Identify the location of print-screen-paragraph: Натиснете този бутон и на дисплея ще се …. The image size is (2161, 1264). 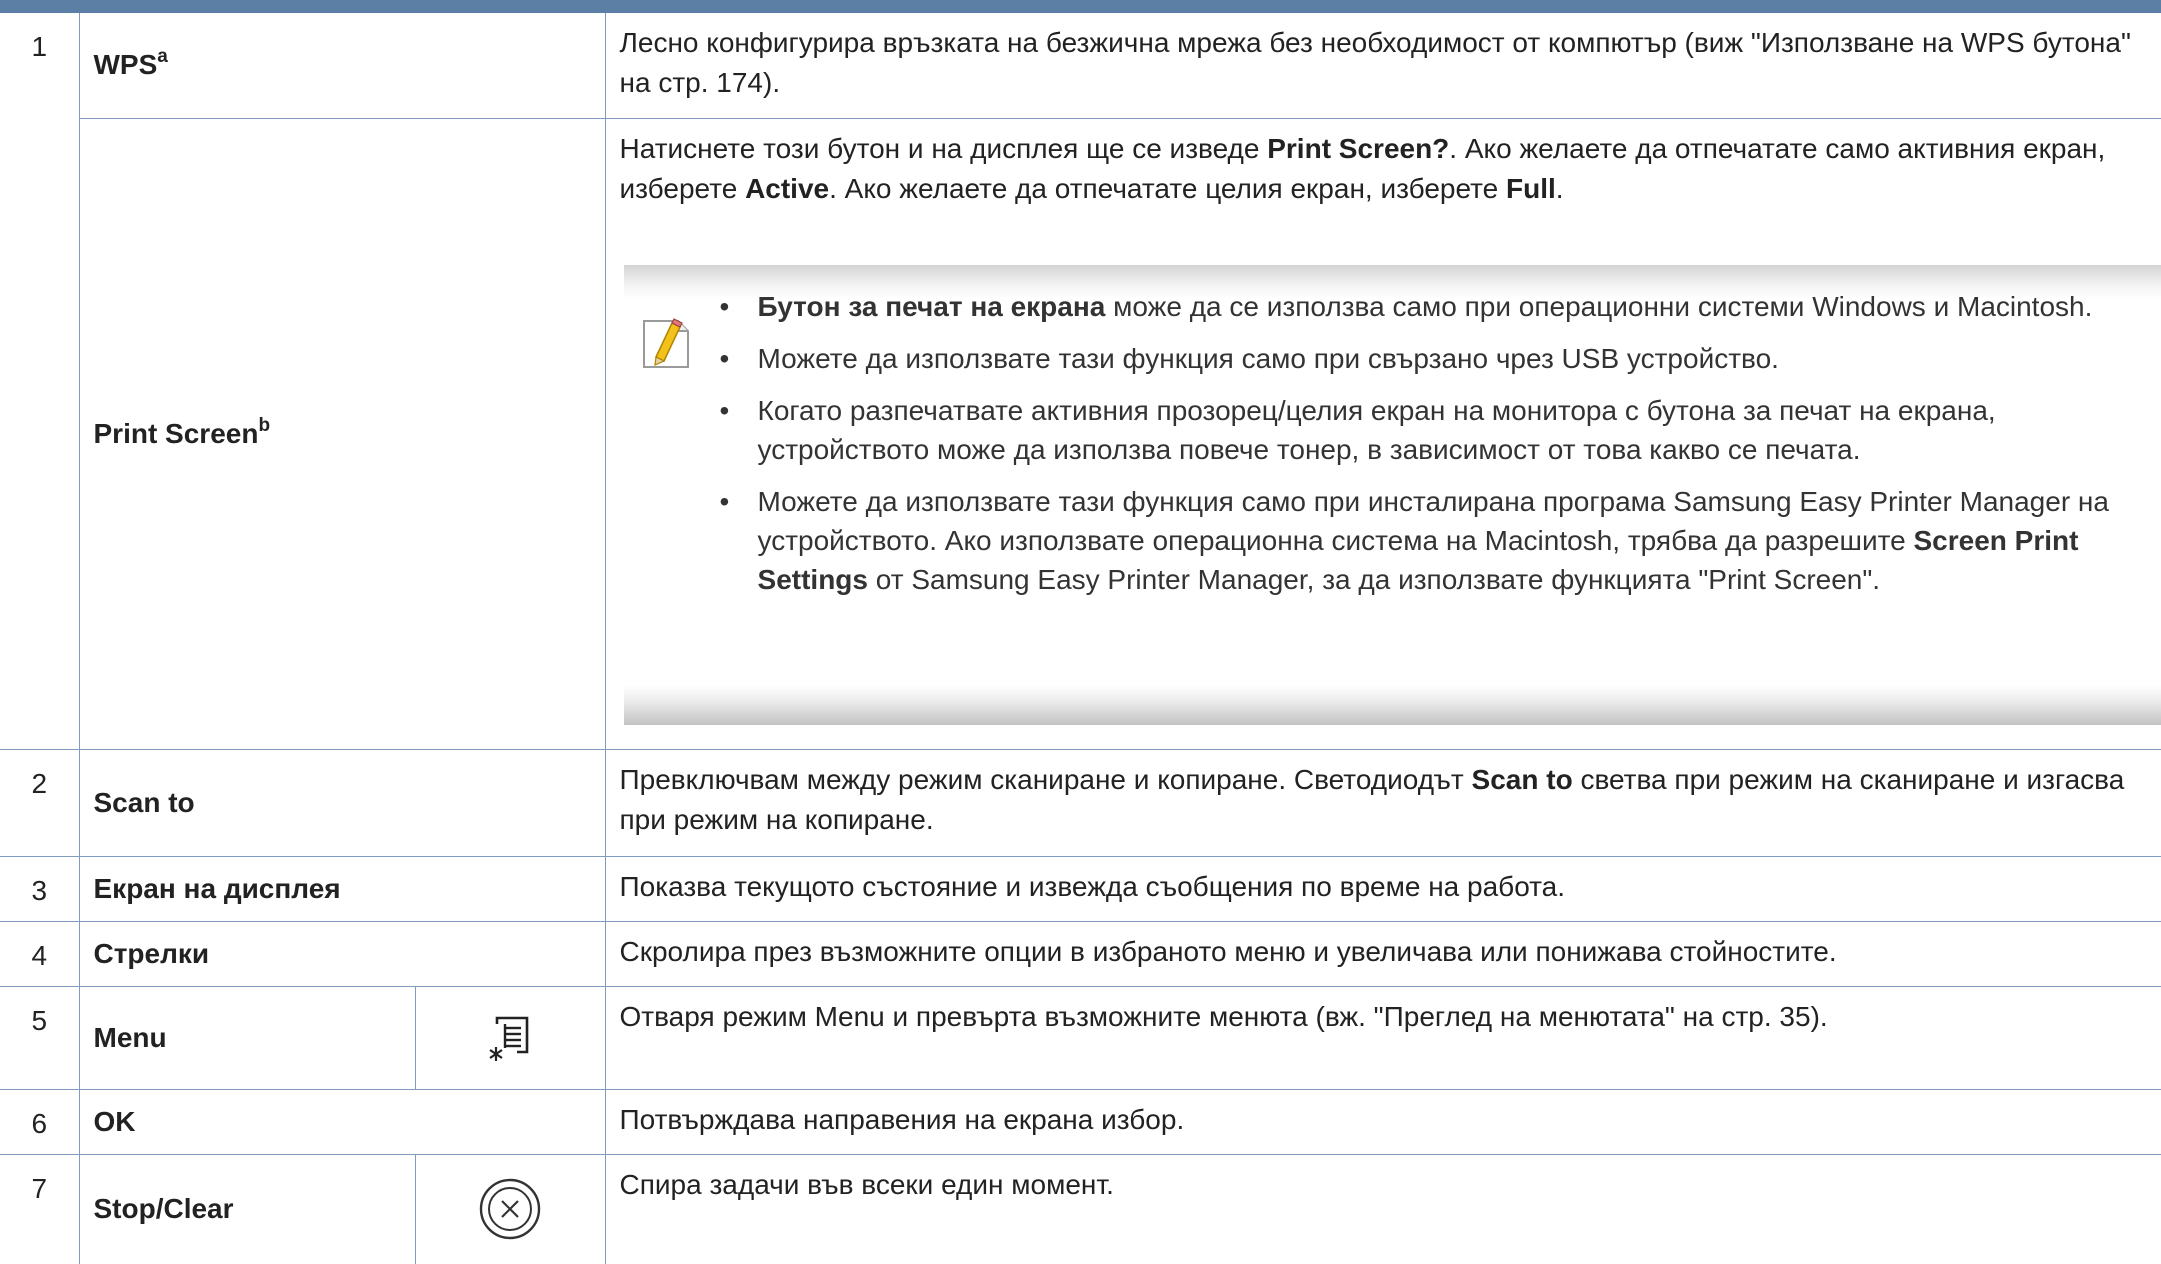
(1362, 168).